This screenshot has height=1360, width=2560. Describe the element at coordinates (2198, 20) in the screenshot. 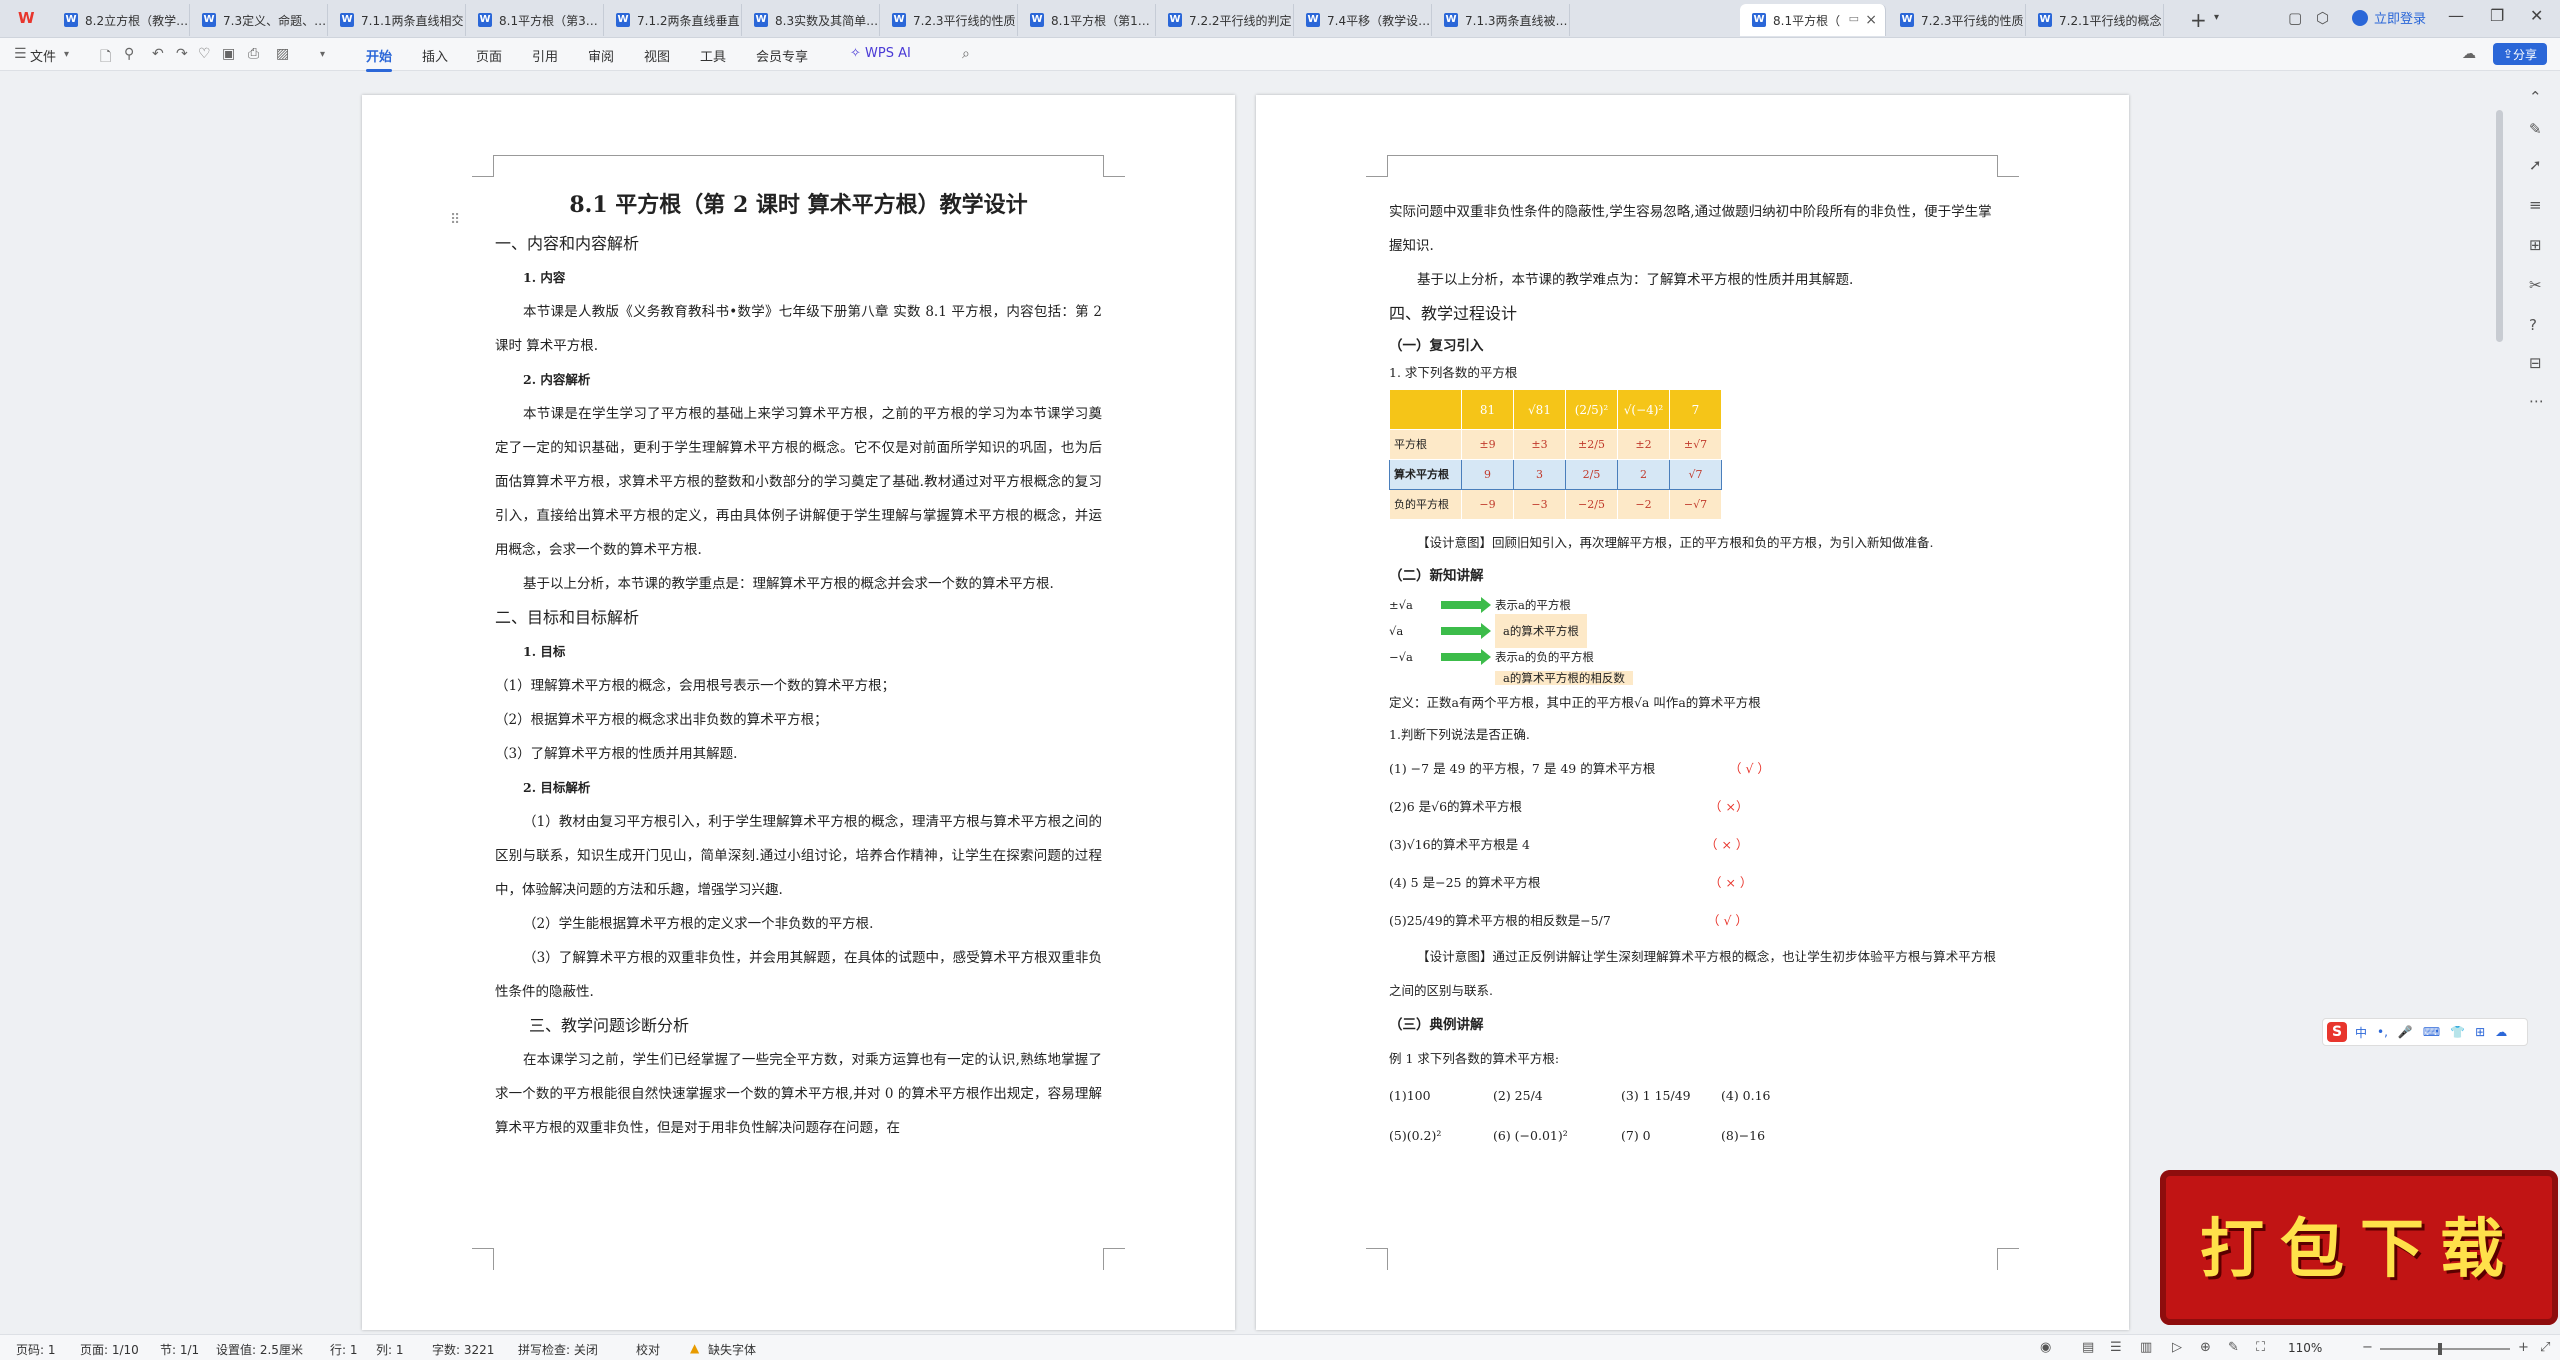

I see `new-tab-plus-icon: +` at that location.